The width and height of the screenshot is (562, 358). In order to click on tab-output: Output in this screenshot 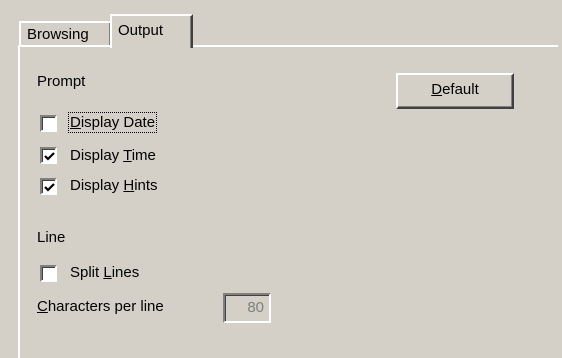, I will do `click(151, 31)`.